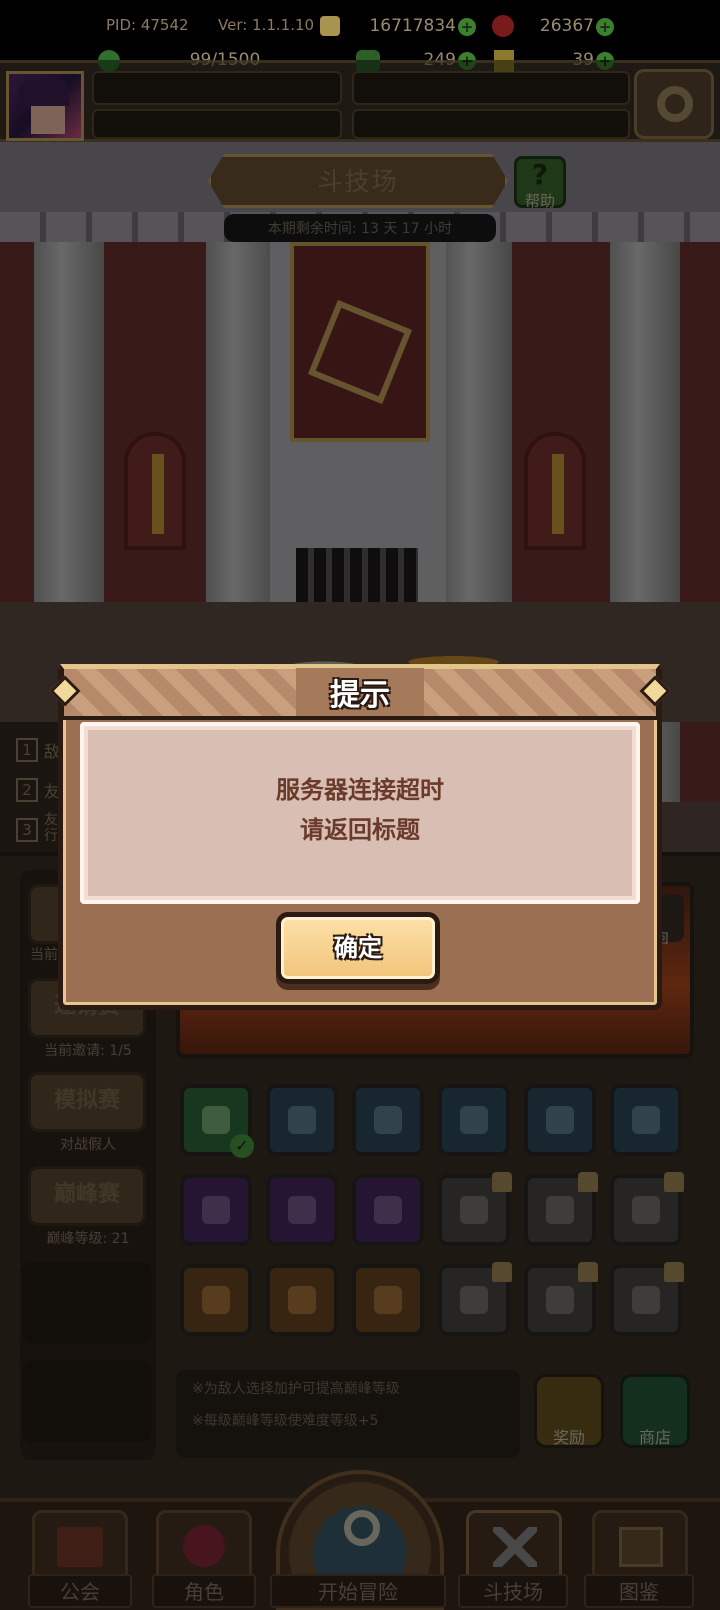  What do you see at coordinates (360, 830) in the screenshot?
I see `dialog-message-line: 请返回标题` at bounding box center [360, 830].